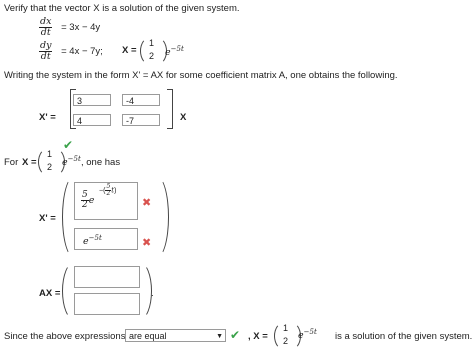 This screenshot has height=353, width=474. I want to click on matrix-rhs-label: X, so click(183, 117).